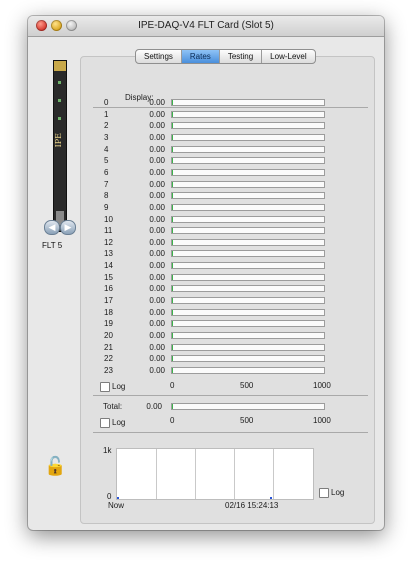  I want to click on channel-index: 14, so click(108, 266).